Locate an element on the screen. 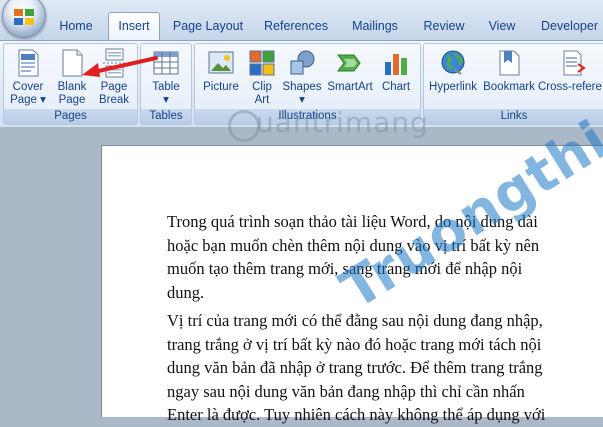 The image size is (603, 427). table-label: Table is located at coordinates (166, 87).